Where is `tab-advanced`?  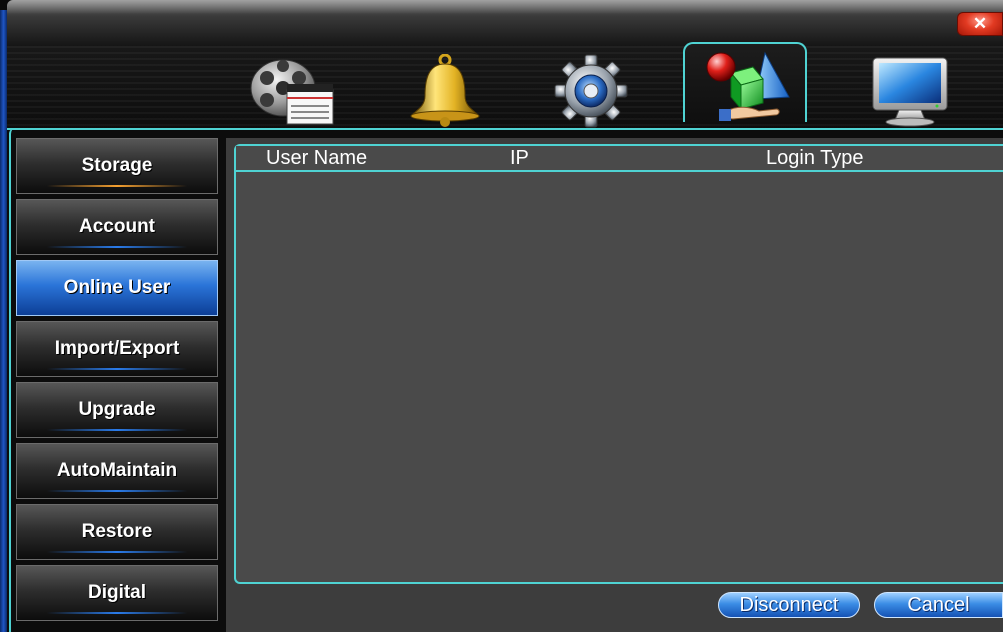
tab-advanced is located at coordinates (745, 82).